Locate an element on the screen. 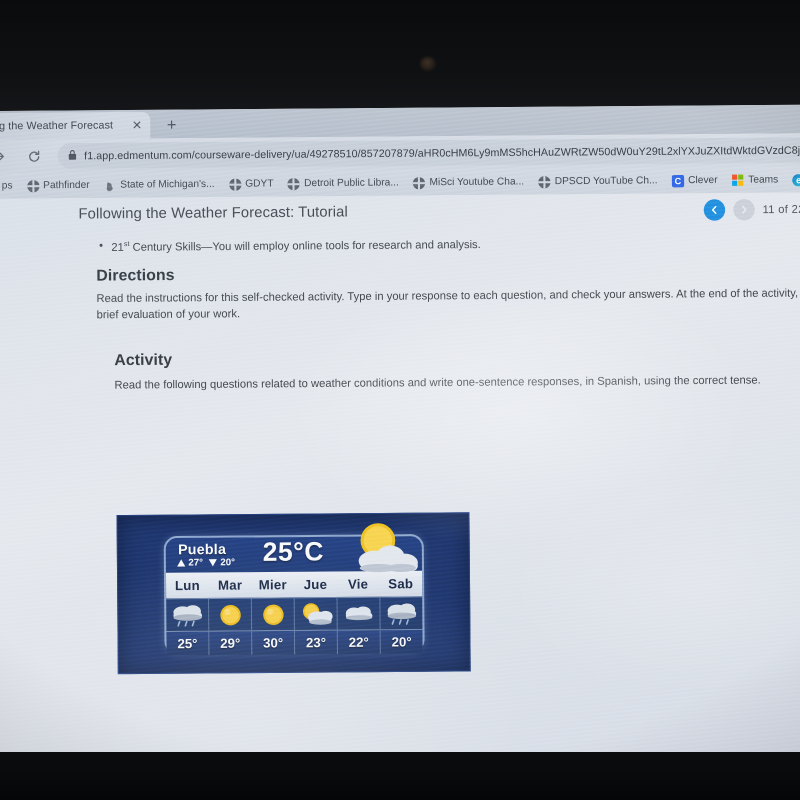 The width and height of the screenshot is (800, 800). weather-temp: 25° is located at coordinates (188, 643).